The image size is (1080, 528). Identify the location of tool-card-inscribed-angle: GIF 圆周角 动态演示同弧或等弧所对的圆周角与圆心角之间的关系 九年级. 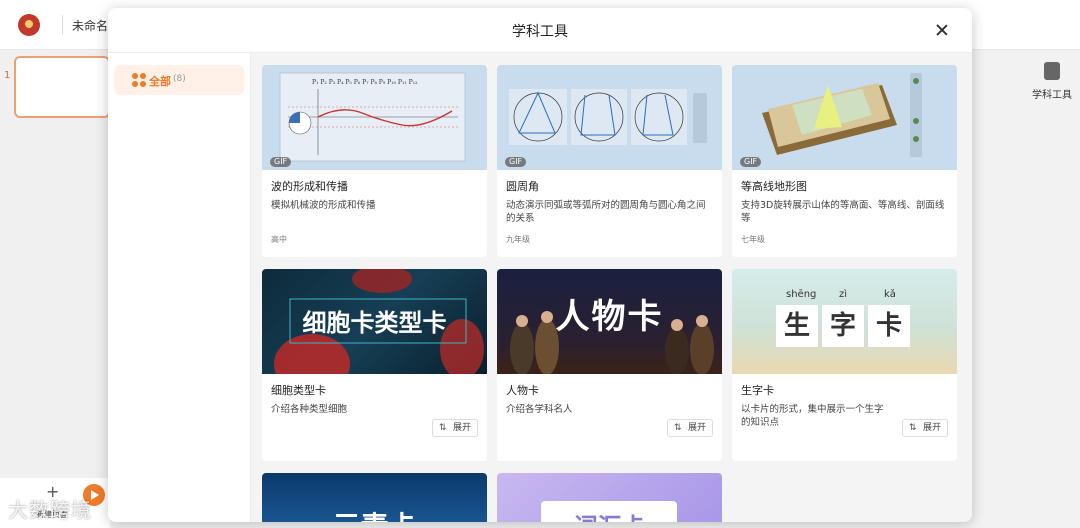
(609, 161).